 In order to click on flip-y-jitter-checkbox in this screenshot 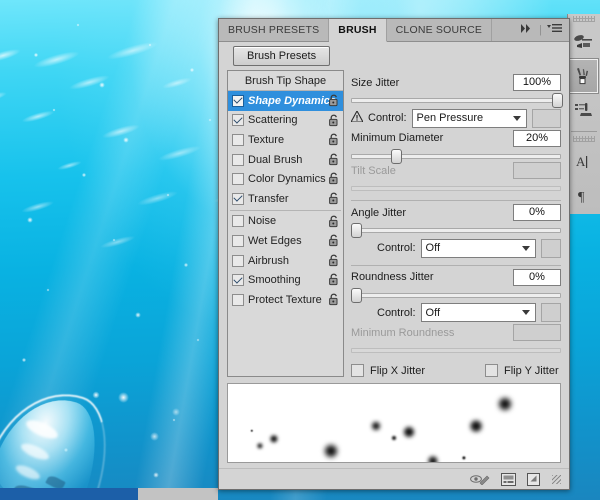, I will do `click(492, 371)`.